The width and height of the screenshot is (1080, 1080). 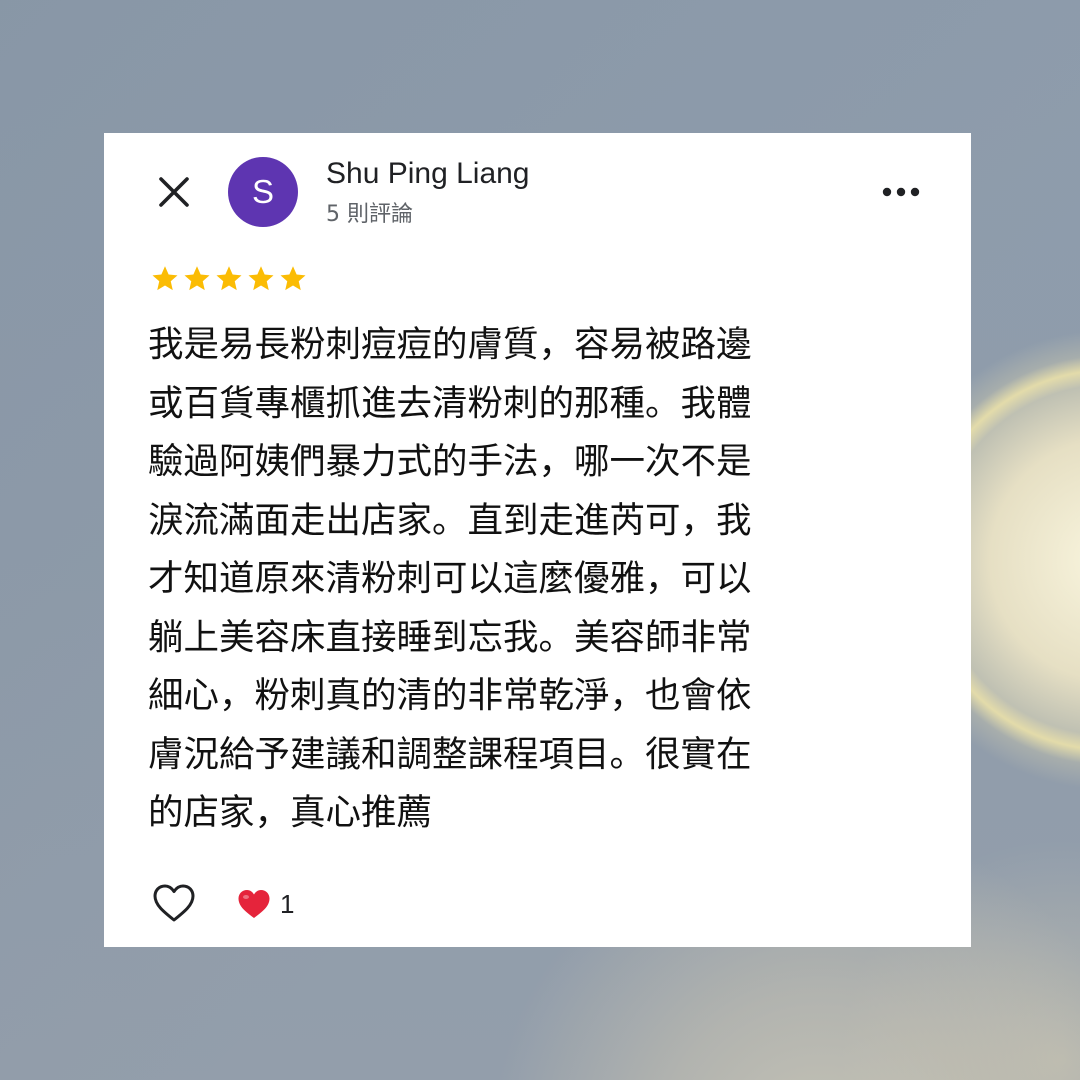 I want to click on heart-outline-icon, so click(x=174, y=903).